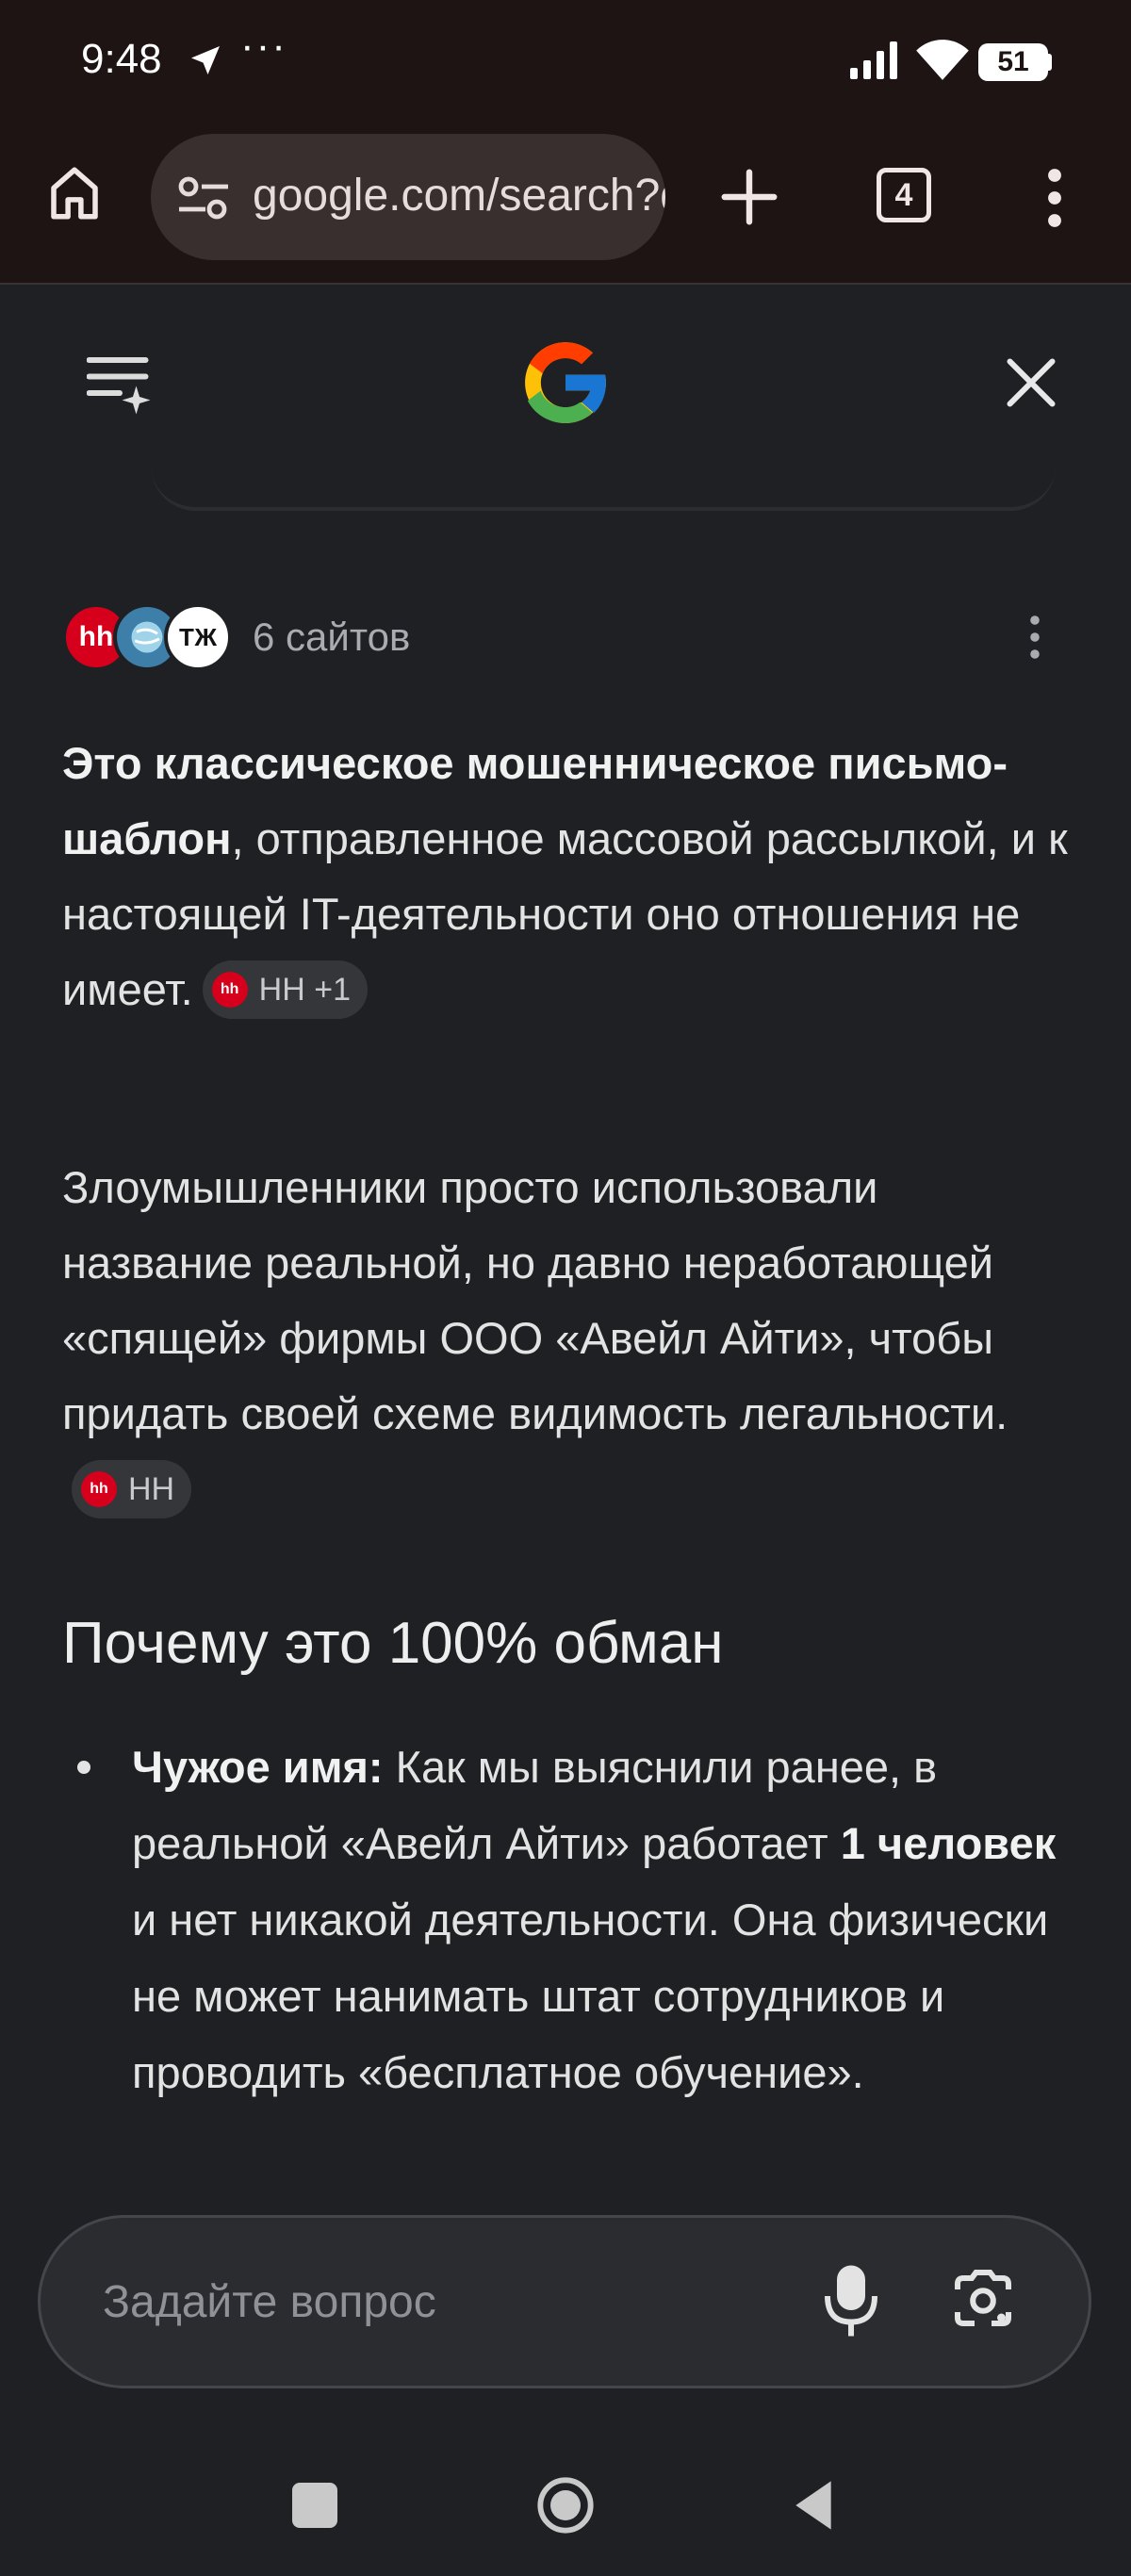 This screenshot has height=2576, width=1131. What do you see at coordinates (604, 485) in the screenshot?
I see `previous-card-edge` at bounding box center [604, 485].